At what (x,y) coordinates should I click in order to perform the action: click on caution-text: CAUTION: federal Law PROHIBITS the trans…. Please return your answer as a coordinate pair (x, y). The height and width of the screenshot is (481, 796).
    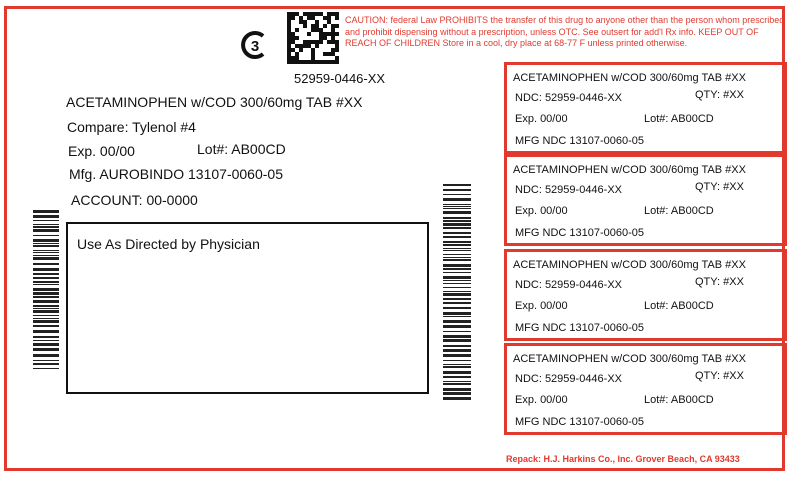
    Looking at the image, I should click on (565, 31).